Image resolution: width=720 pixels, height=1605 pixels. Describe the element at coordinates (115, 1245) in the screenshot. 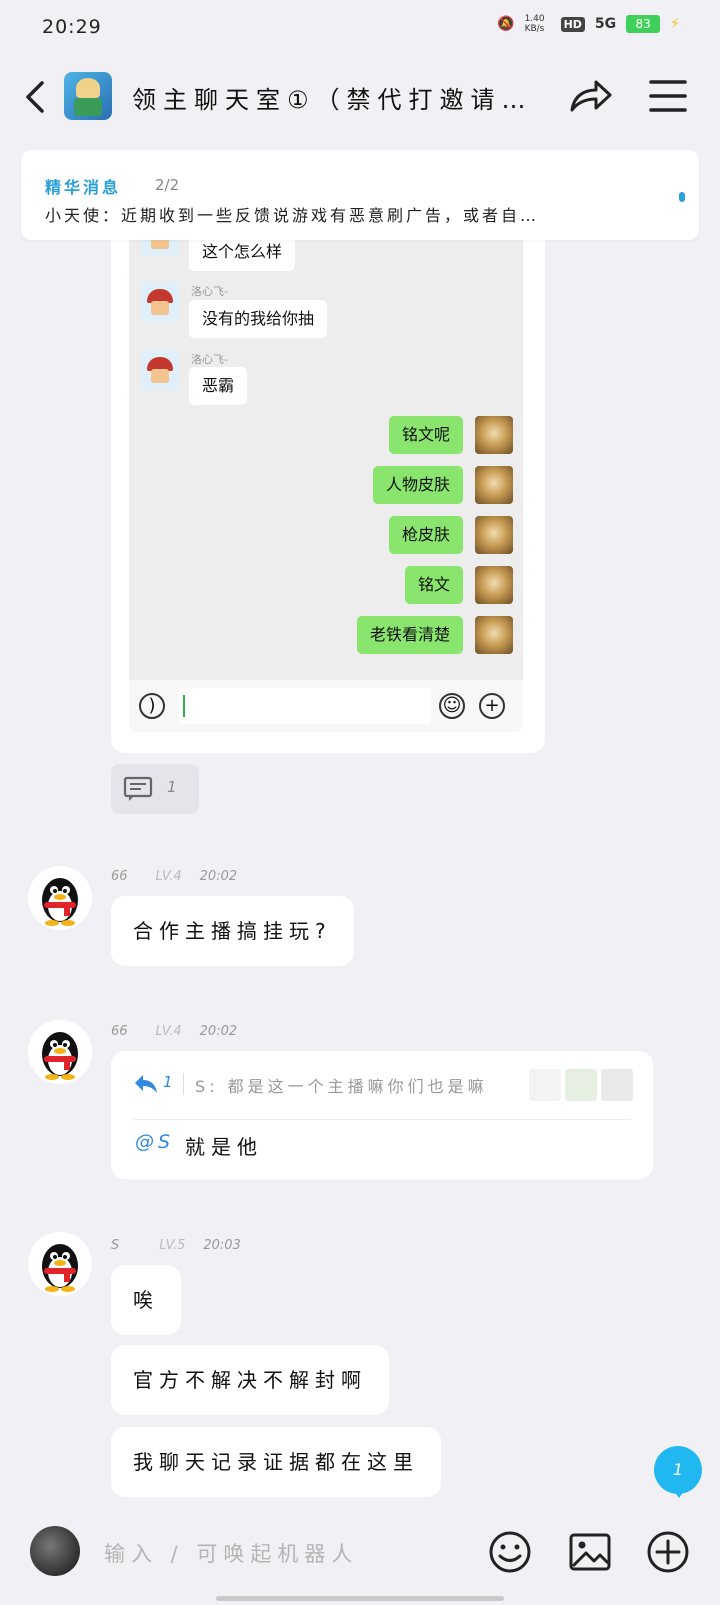

I see `sender-name: S` at that location.